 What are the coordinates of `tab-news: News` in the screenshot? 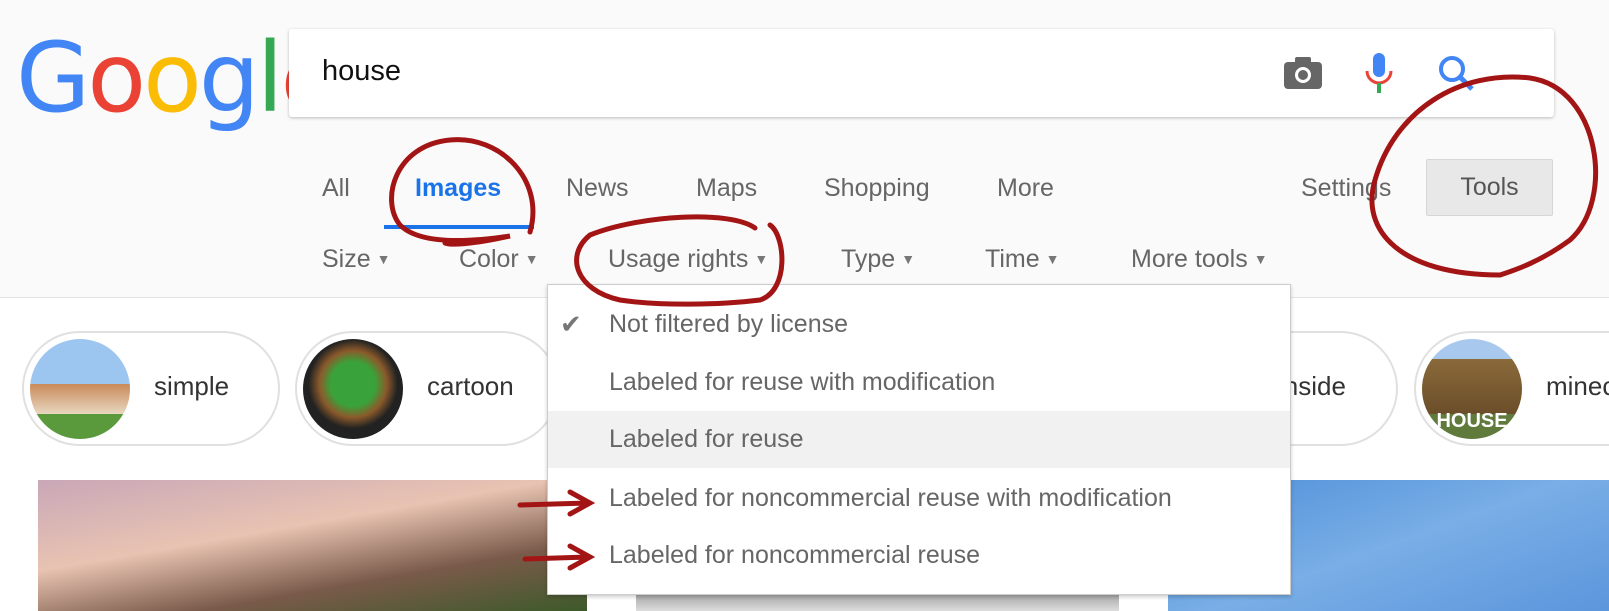 It's located at (597, 188).